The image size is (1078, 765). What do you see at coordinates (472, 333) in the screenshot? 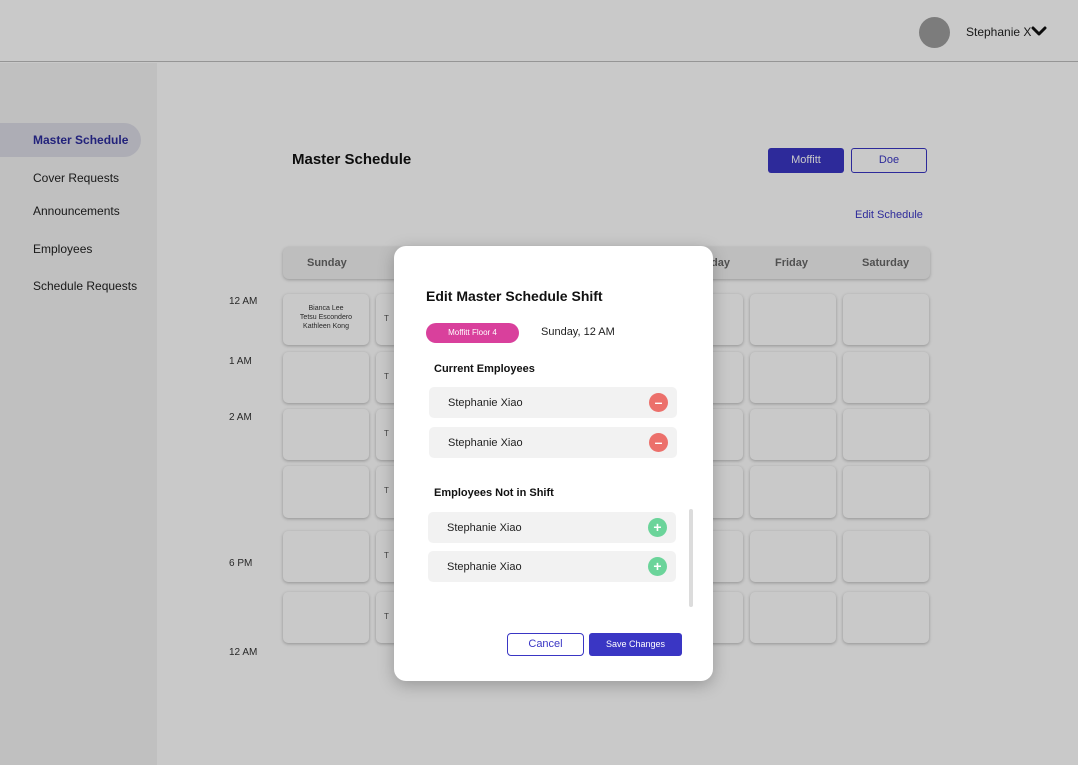
I see `location-badge: Moffitt Floor 4` at bounding box center [472, 333].